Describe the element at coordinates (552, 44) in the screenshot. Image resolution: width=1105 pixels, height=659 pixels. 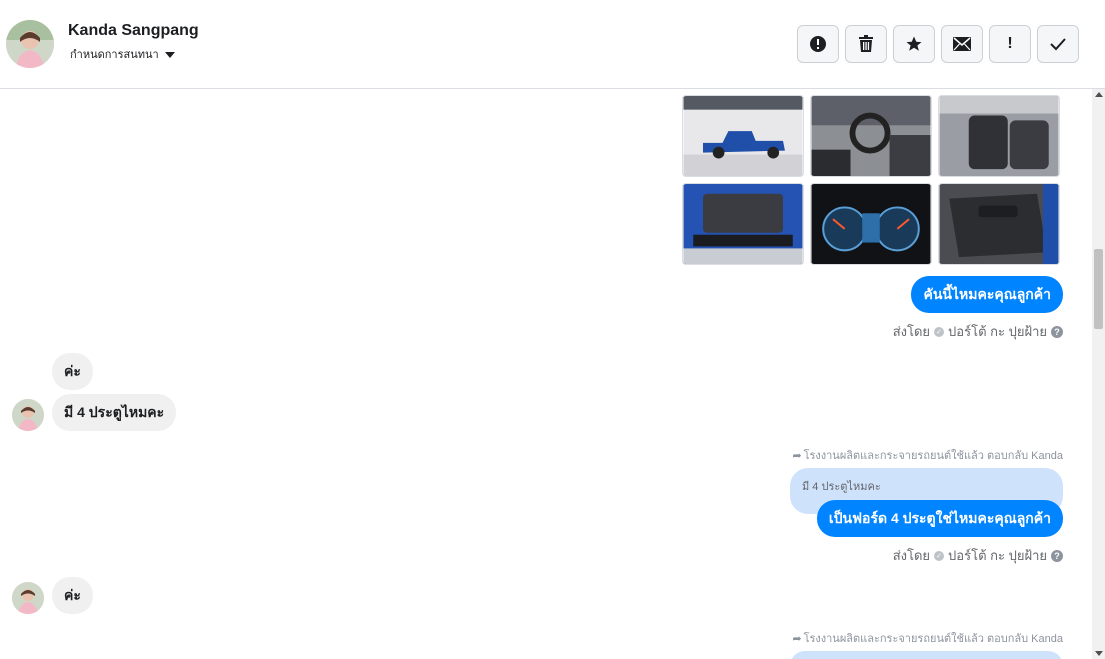
I see `conversation-header: Kanda Sangpang กำหนดการสนทนา !` at that location.